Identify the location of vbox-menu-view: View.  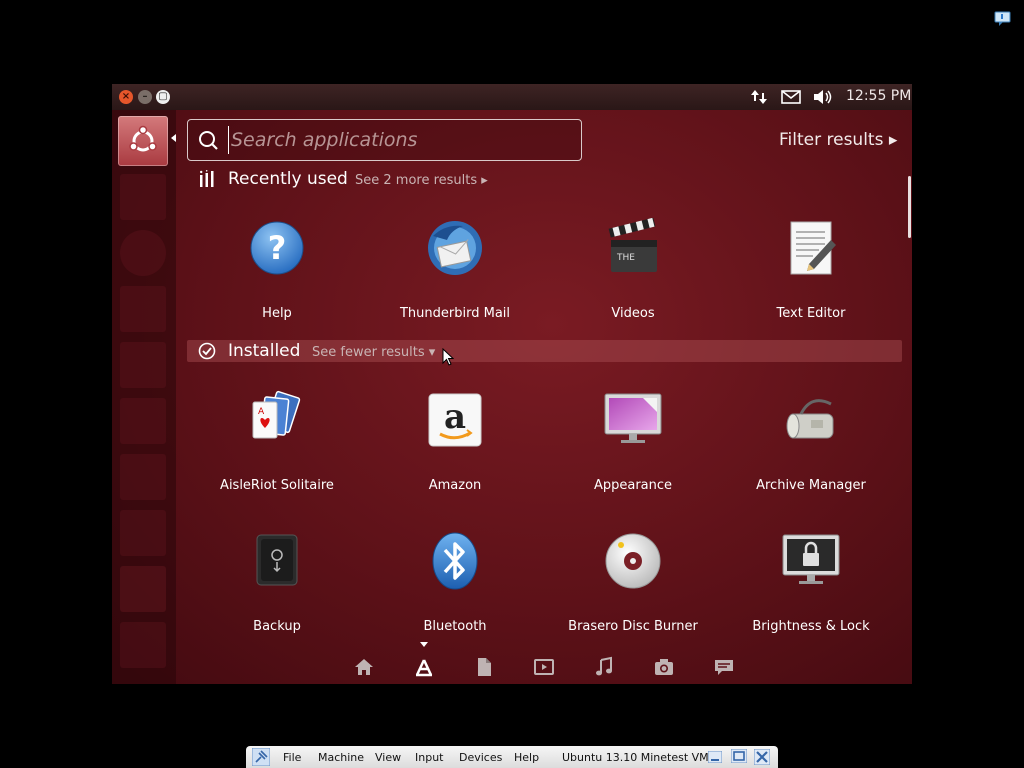
(388, 757).